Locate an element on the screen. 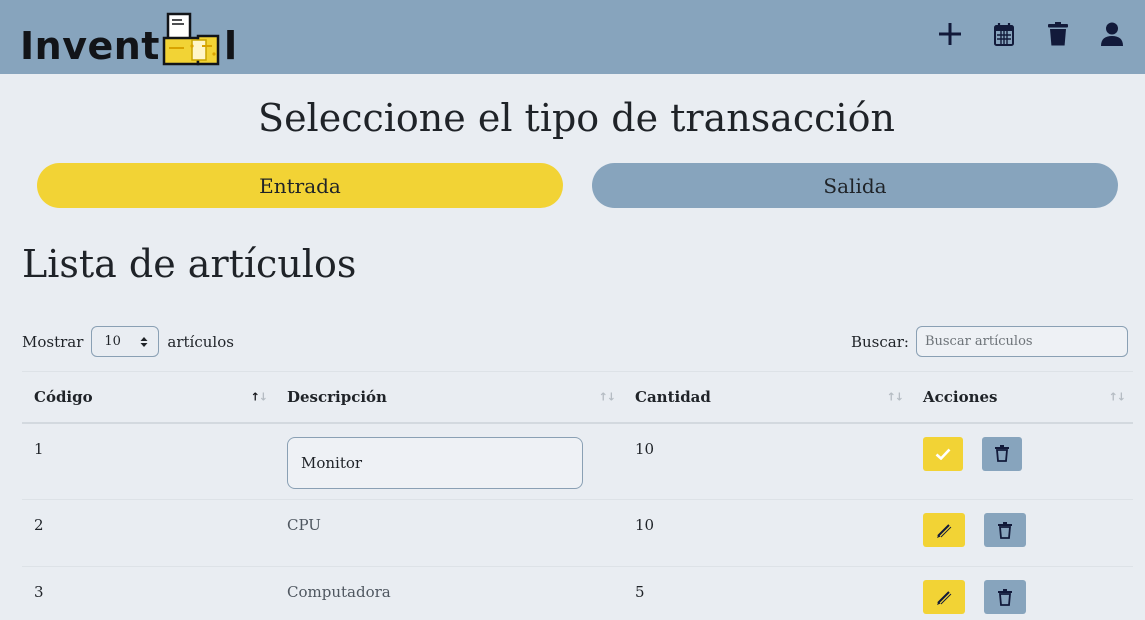  column-header-description: Descripción ↑↓ is located at coordinates (449, 397).